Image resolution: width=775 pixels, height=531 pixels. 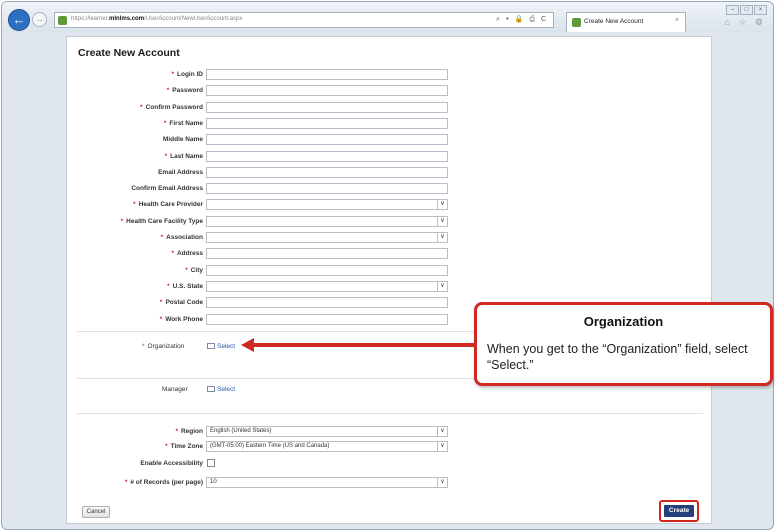 What do you see at coordinates (226, 346) in the screenshot?
I see `organization-select-text: Select` at bounding box center [226, 346].